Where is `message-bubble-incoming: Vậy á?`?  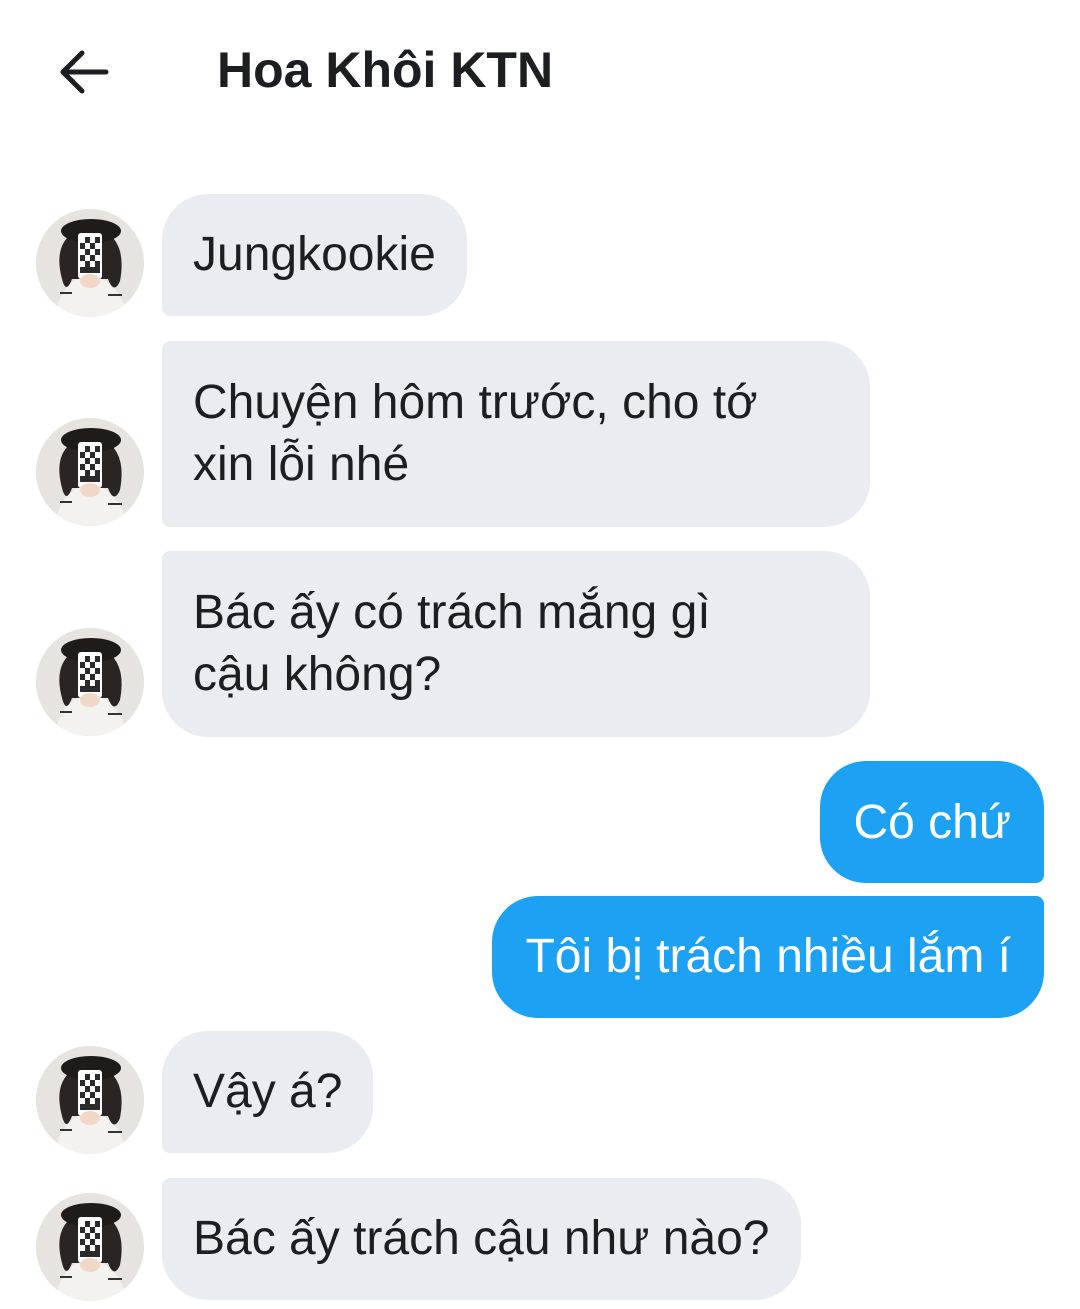 message-bubble-incoming: Vậy á? is located at coordinates (268, 1092).